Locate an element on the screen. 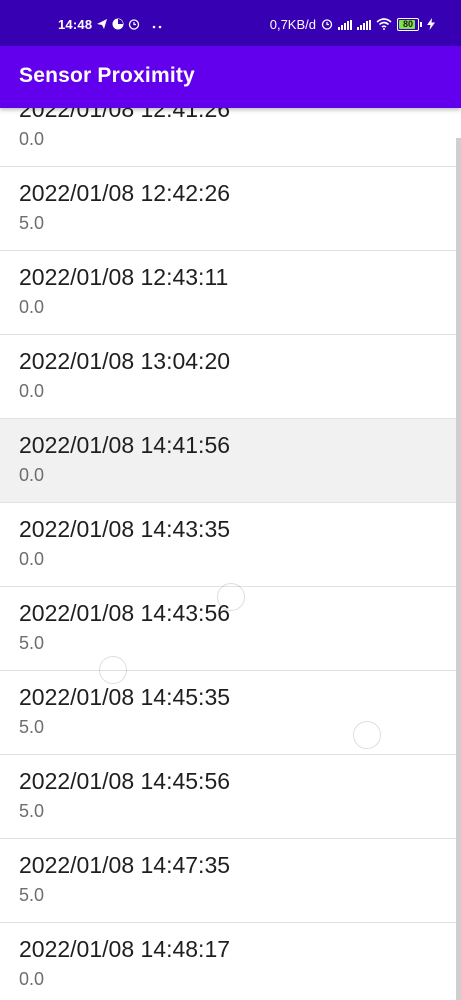 This screenshot has width=461, height=1000. page-title: Sensor Proximity is located at coordinates (107, 75).